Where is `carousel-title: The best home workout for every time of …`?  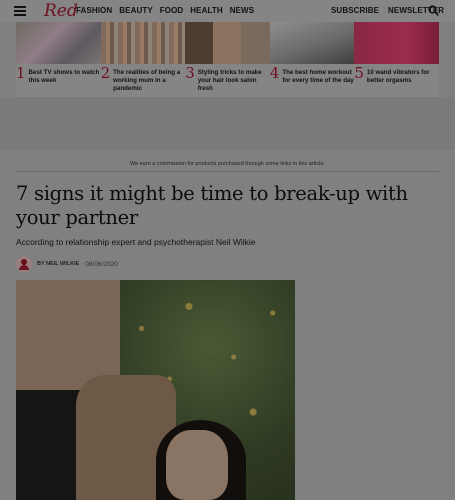
carousel-title: The best home workout for every time of … is located at coordinates (318, 76).